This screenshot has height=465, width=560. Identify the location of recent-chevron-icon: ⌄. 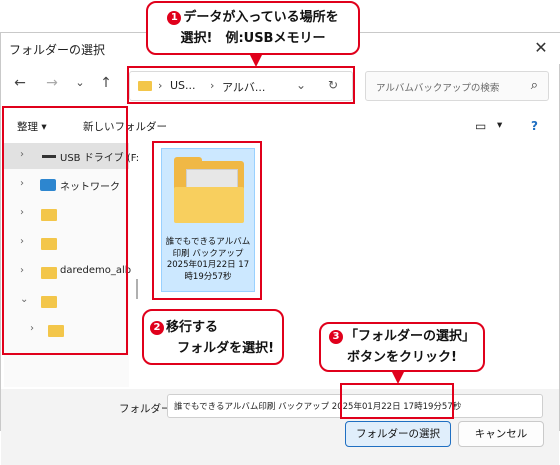
(80, 83).